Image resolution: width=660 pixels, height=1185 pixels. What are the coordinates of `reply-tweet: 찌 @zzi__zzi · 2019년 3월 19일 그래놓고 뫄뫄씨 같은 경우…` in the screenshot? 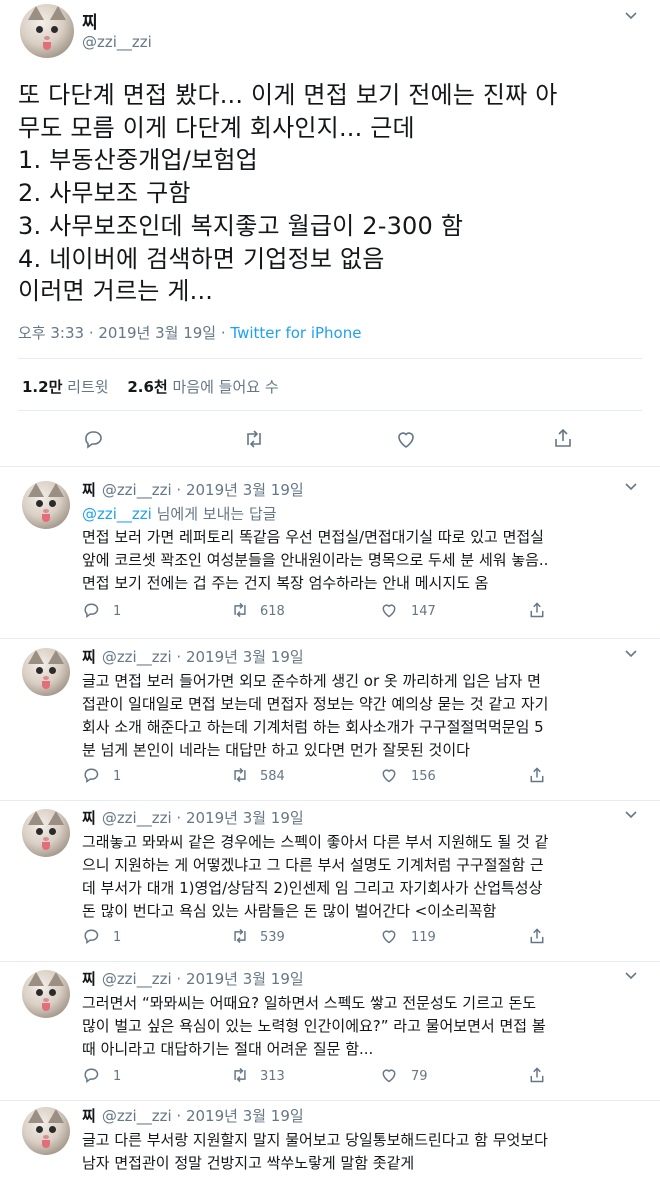 It's located at (330, 881).